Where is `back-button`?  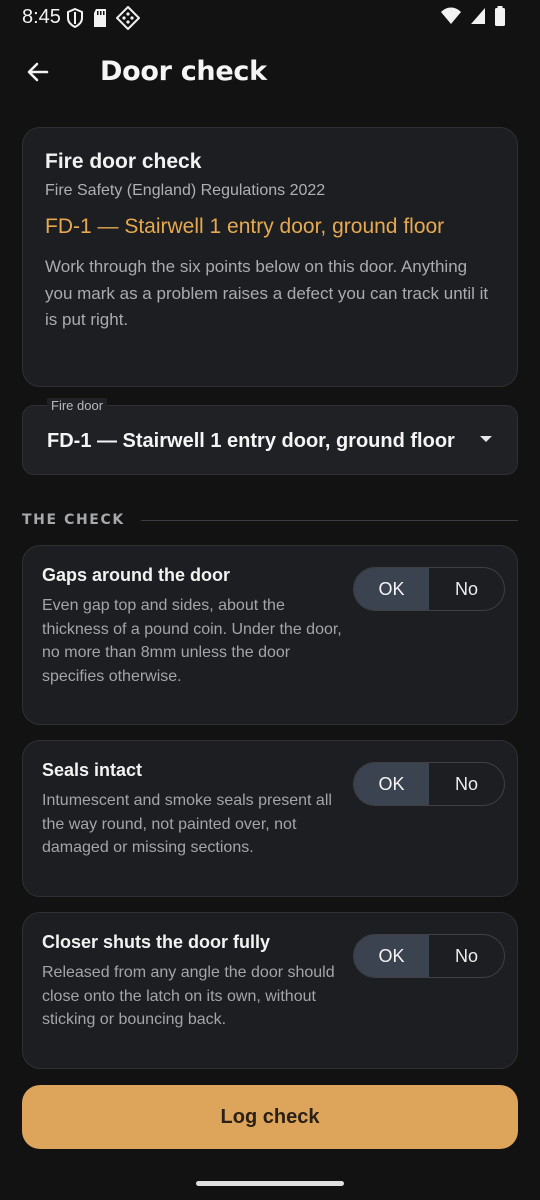
back-button is located at coordinates (38, 74).